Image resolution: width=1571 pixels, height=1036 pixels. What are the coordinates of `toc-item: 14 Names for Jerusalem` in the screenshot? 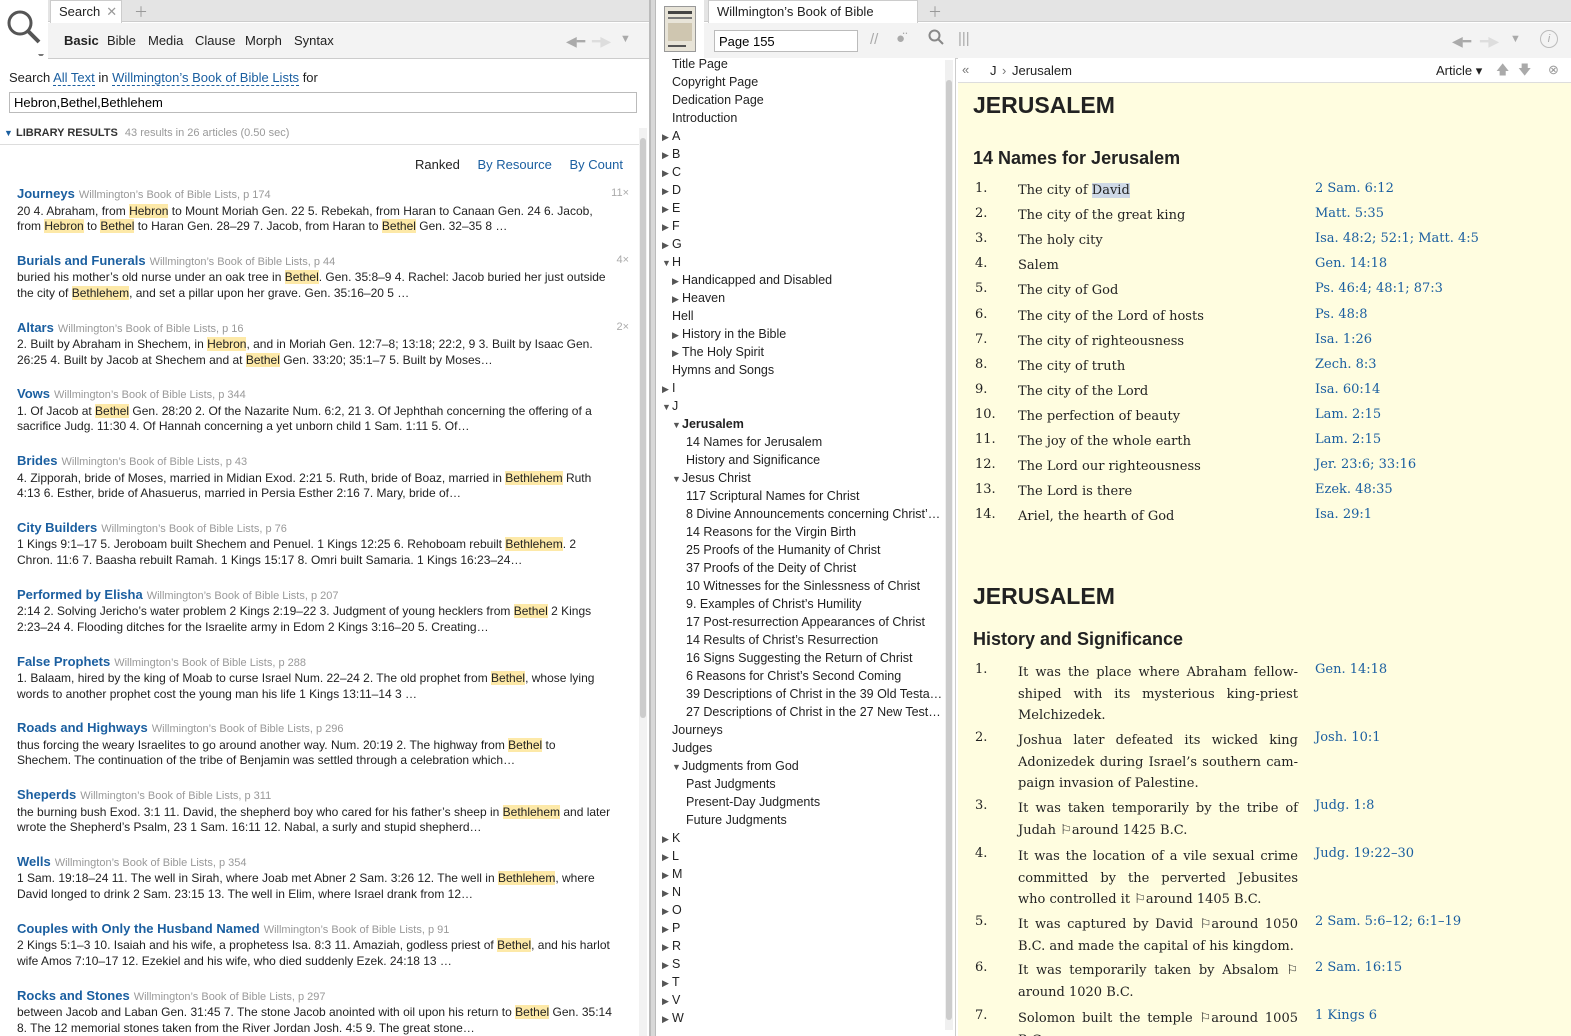 It's located at (754, 442).